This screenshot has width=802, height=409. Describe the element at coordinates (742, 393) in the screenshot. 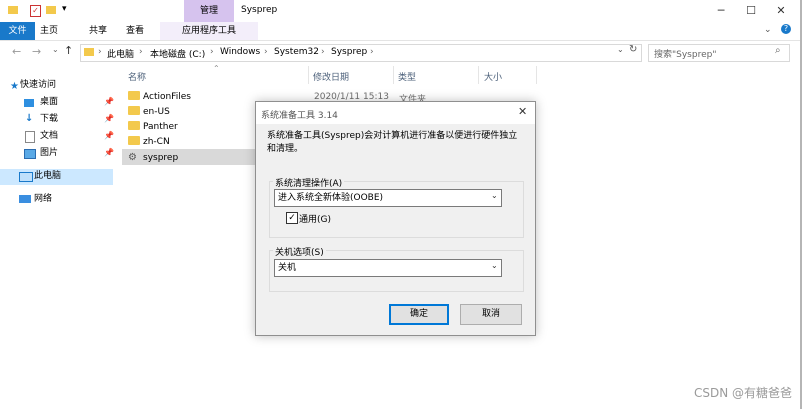

I see `watermark: CSDN @有糖爸爸` at that location.